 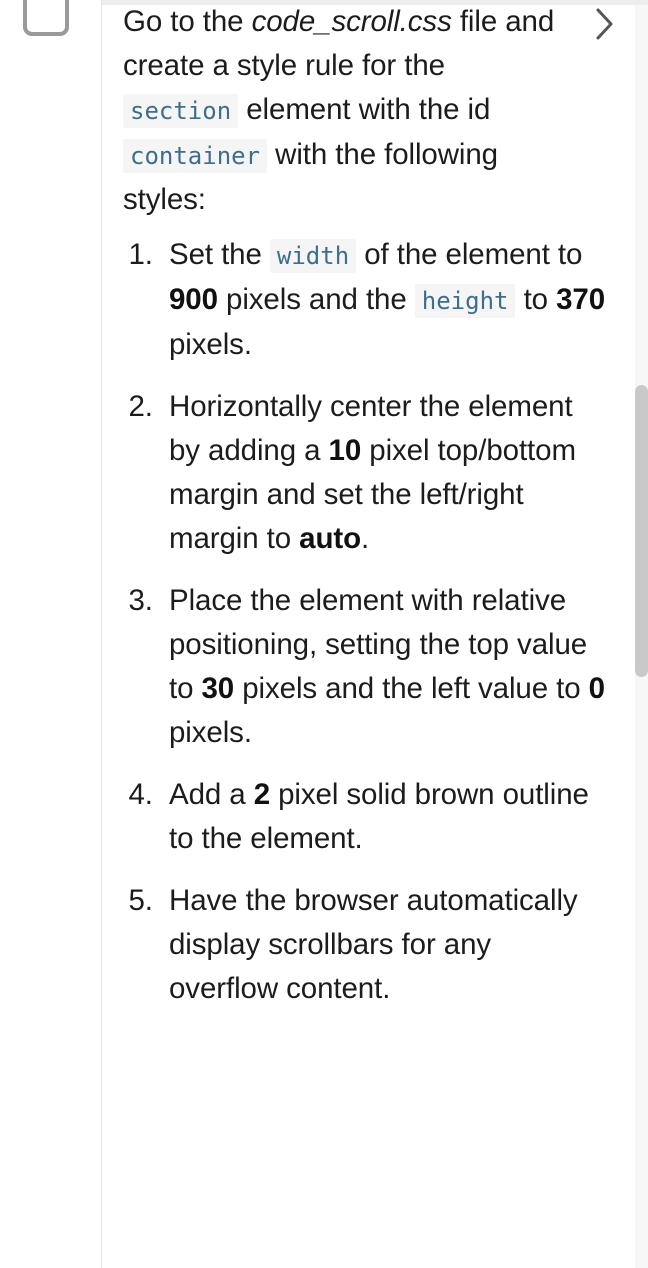 I want to click on filename-text: code_scroll.css, so click(x=351, y=21).